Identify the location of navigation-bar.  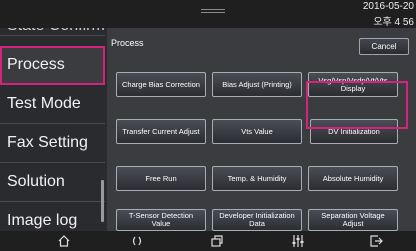
(208, 241).